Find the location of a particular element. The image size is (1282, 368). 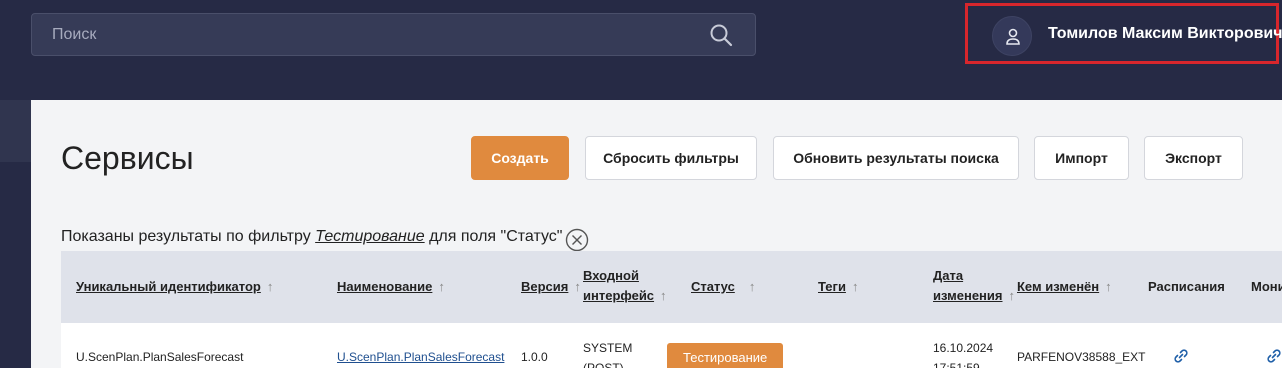

sidebar is located at coordinates (15, 234).